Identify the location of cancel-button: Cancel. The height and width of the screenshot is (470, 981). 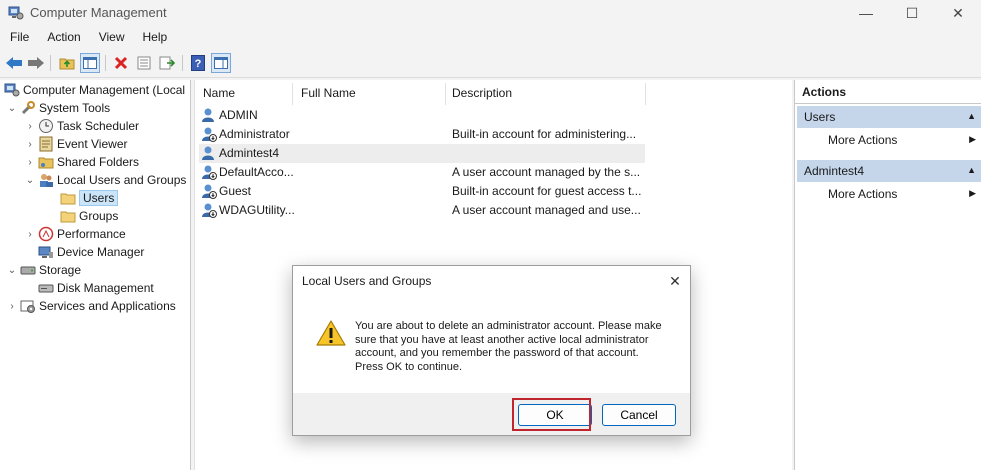
(639, 415).